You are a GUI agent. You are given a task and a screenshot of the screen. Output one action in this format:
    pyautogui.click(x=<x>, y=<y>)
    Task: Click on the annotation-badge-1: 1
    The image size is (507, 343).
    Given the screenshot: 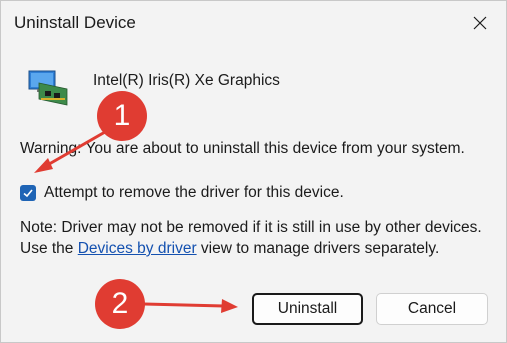 What is the action you would take?
    pyautogui.click(x=122, y=116)
    